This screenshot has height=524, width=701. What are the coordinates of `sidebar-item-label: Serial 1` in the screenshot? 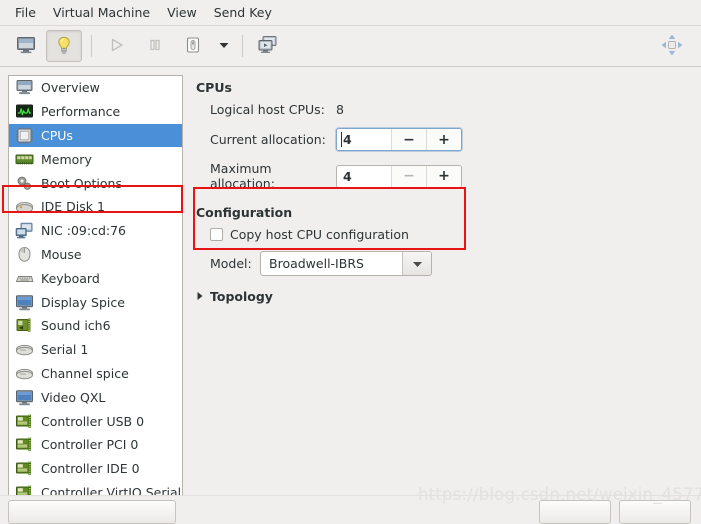 It's located at (65, 350).